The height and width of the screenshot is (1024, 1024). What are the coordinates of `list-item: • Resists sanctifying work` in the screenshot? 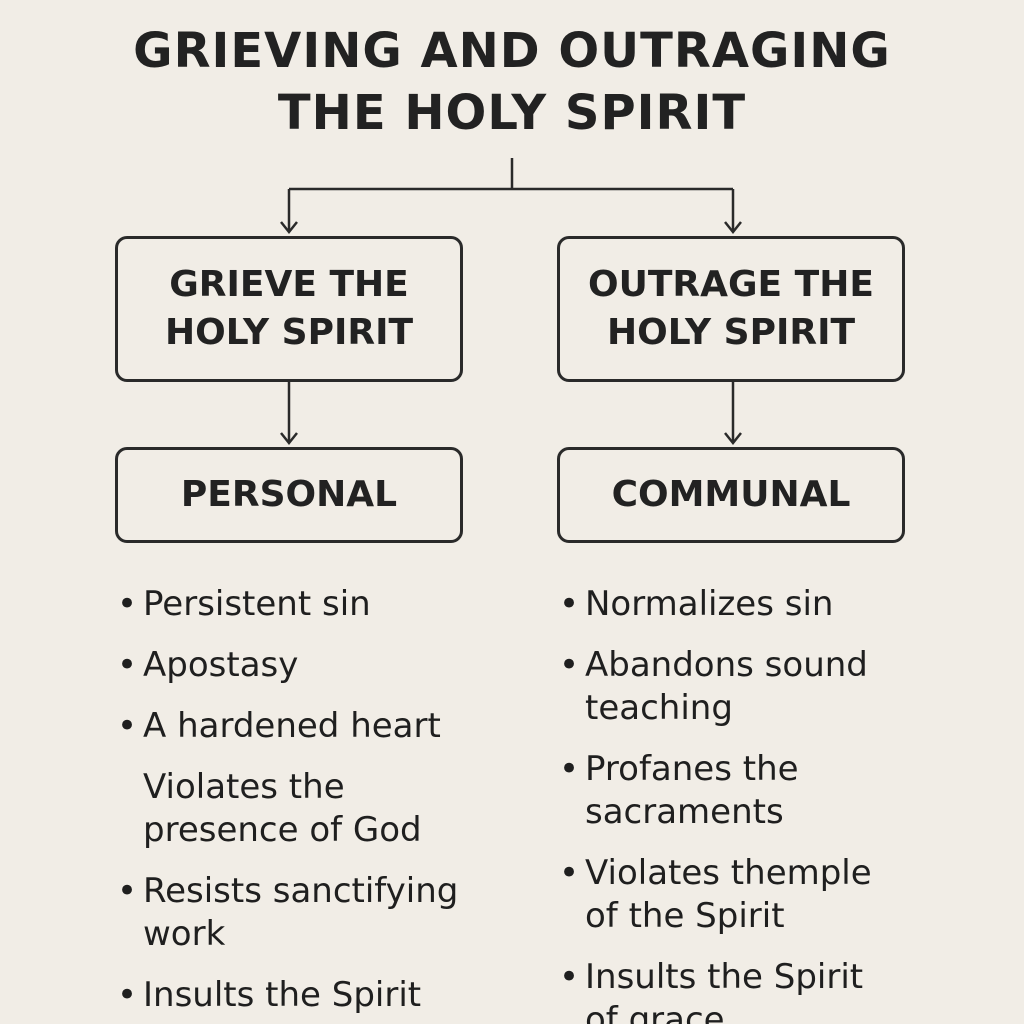 It's located at (315, 913).